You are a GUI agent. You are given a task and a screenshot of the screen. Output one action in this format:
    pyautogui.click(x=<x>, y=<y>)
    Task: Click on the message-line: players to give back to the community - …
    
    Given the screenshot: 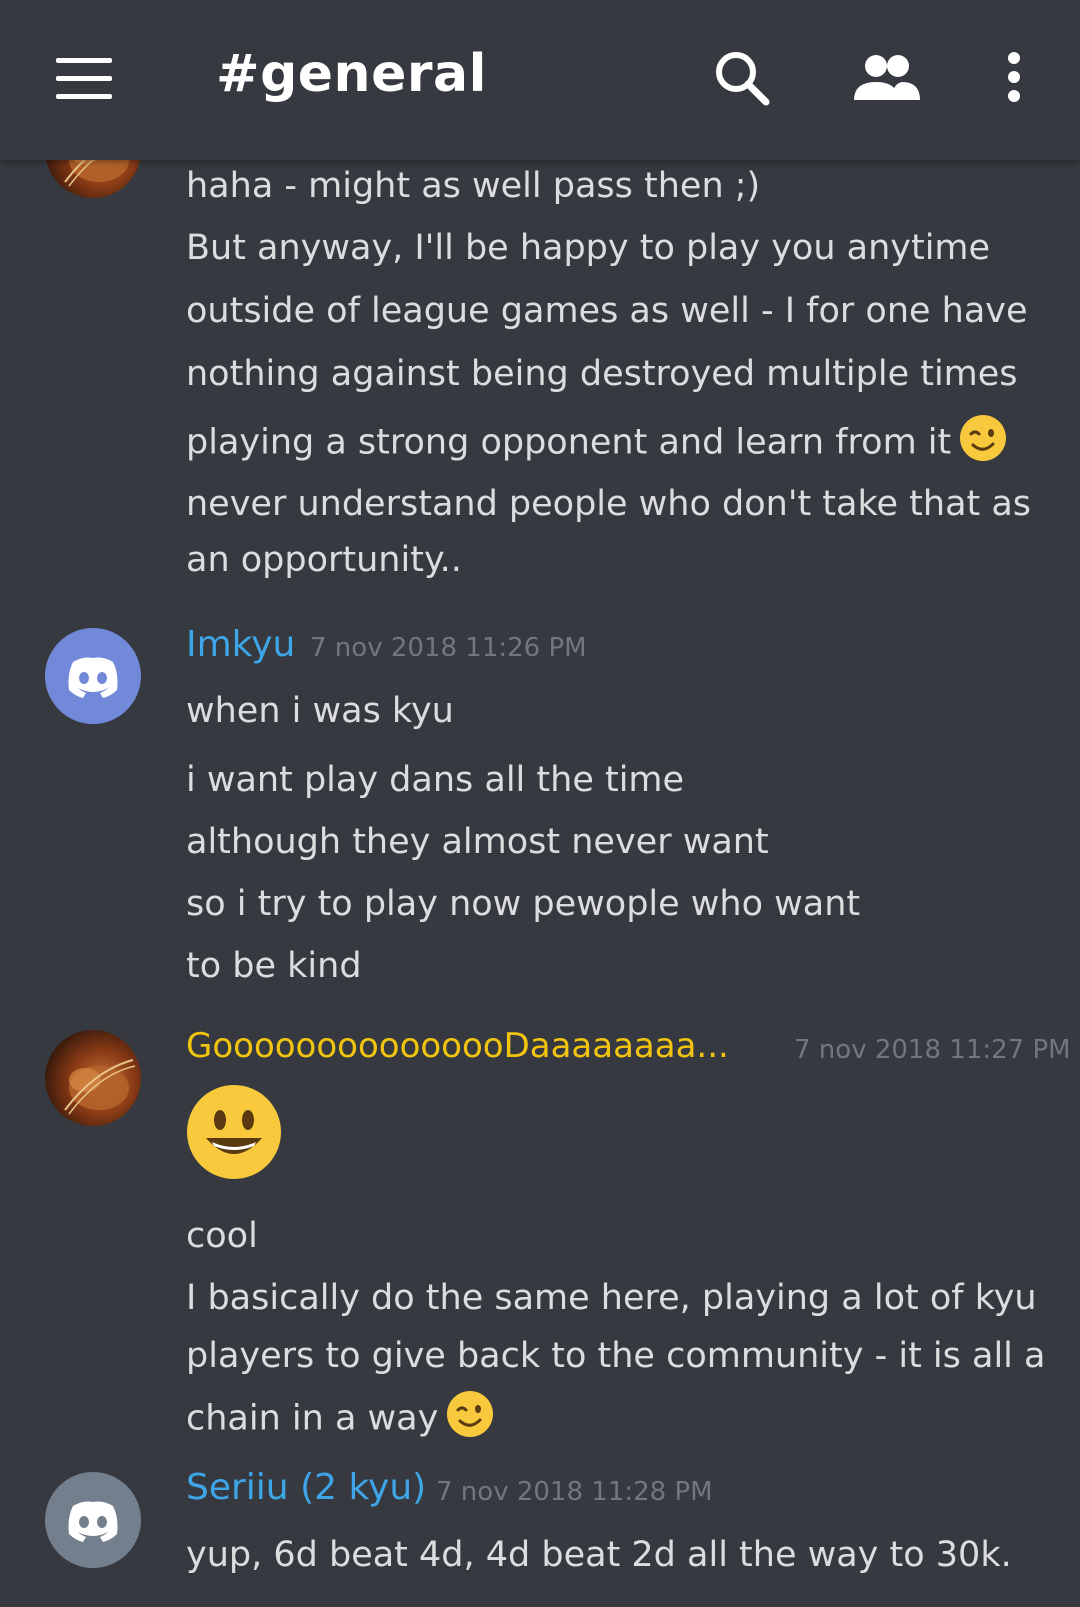 What is the action you would take?
    pyautogui.click(x=616, y=1356)
    